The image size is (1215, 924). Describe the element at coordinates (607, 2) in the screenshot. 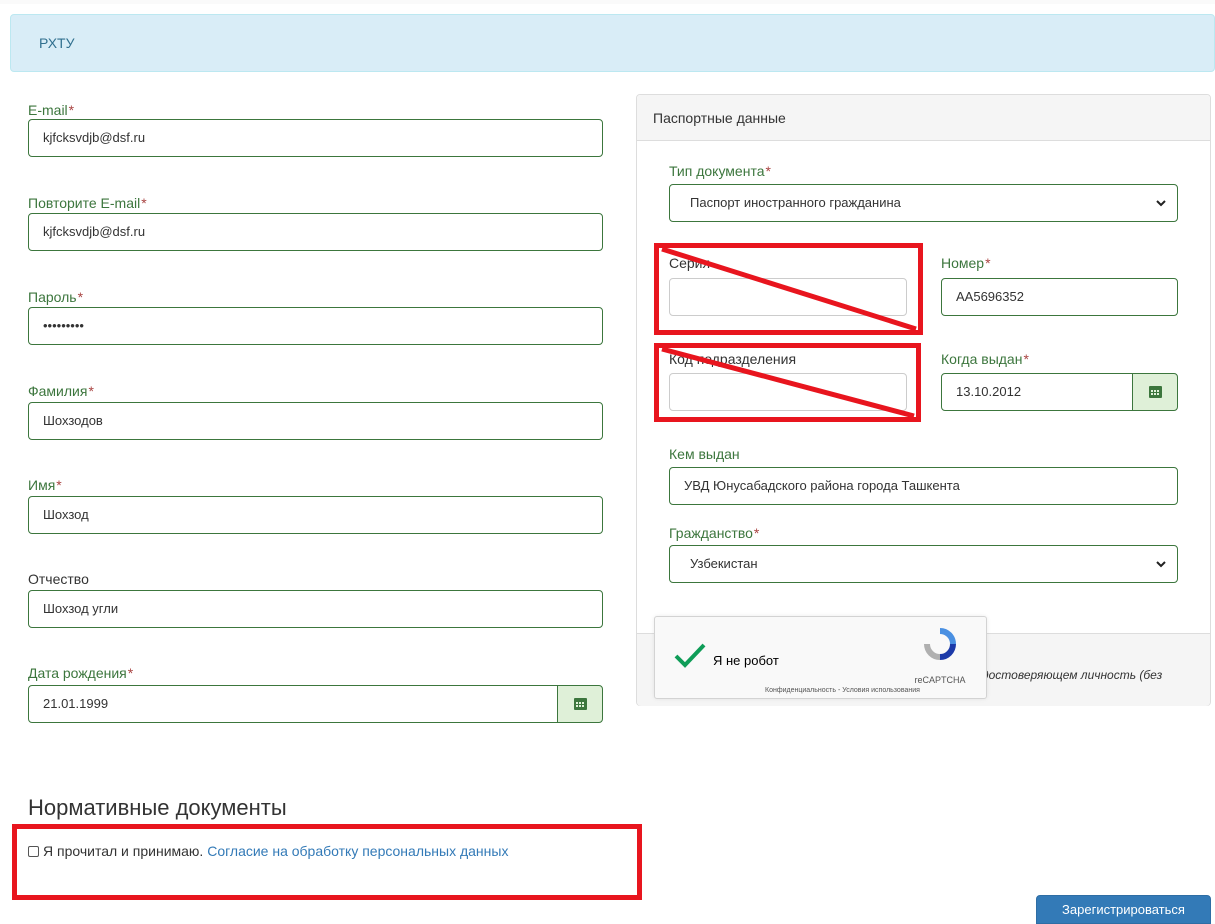

I see `top-strip` at that location.